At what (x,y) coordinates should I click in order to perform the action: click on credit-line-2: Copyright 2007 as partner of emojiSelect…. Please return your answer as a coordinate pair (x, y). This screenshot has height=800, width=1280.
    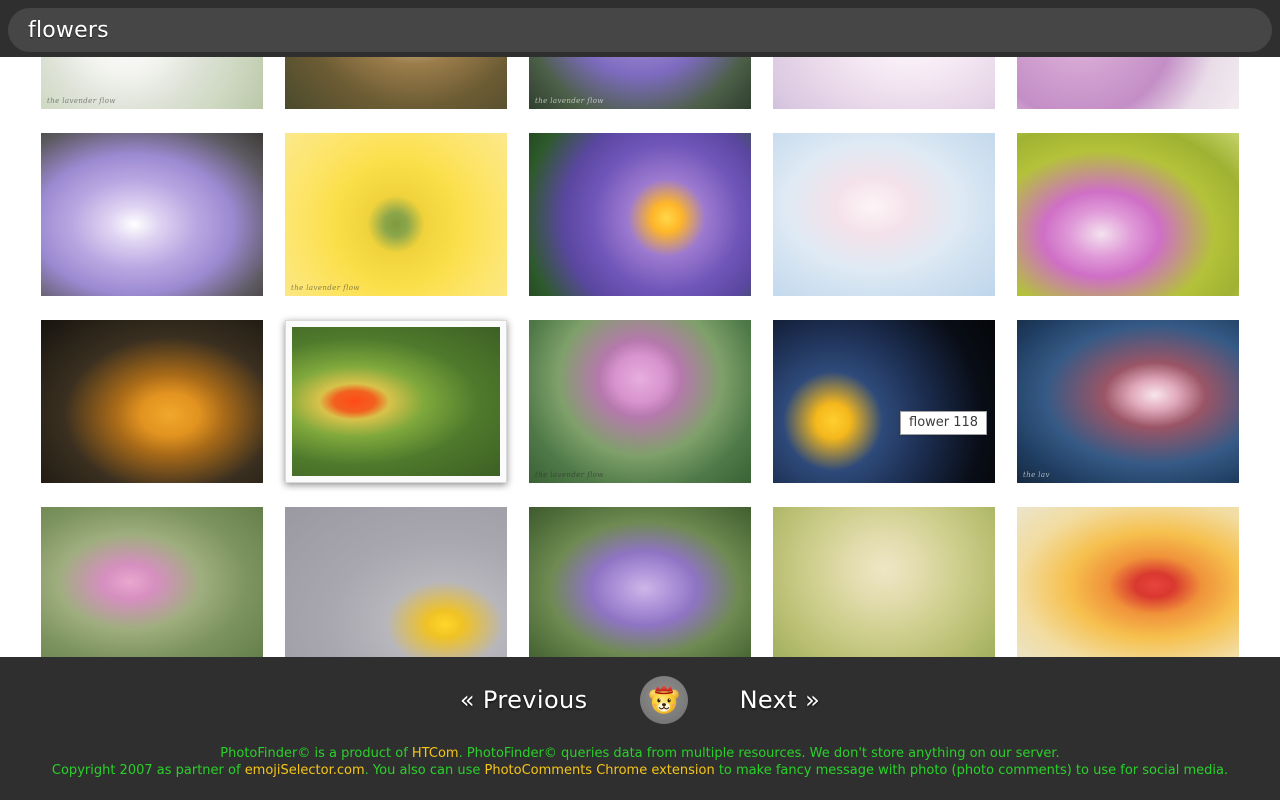
    Looking at the image, I should click on (640, 770).